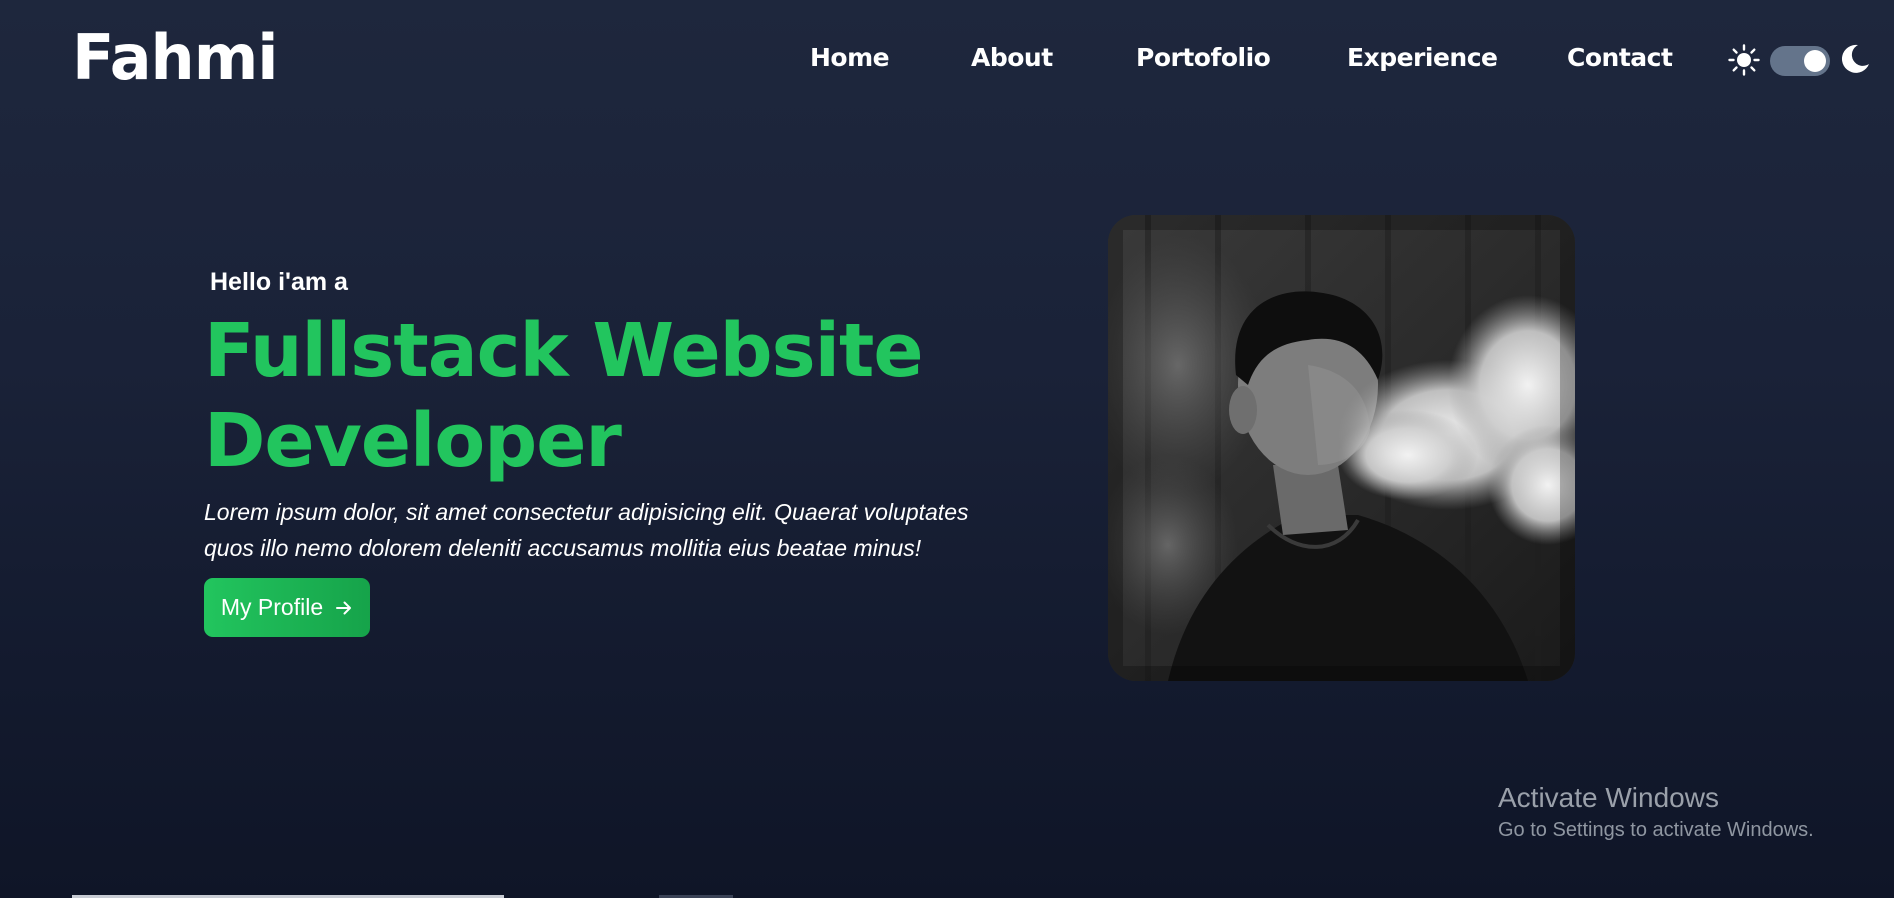 The width and height of the screenshot is (1894, 898). Describe the element at coordinates (1422, 58) in the screenshot. I see `nav-experience: Experience` at that location.